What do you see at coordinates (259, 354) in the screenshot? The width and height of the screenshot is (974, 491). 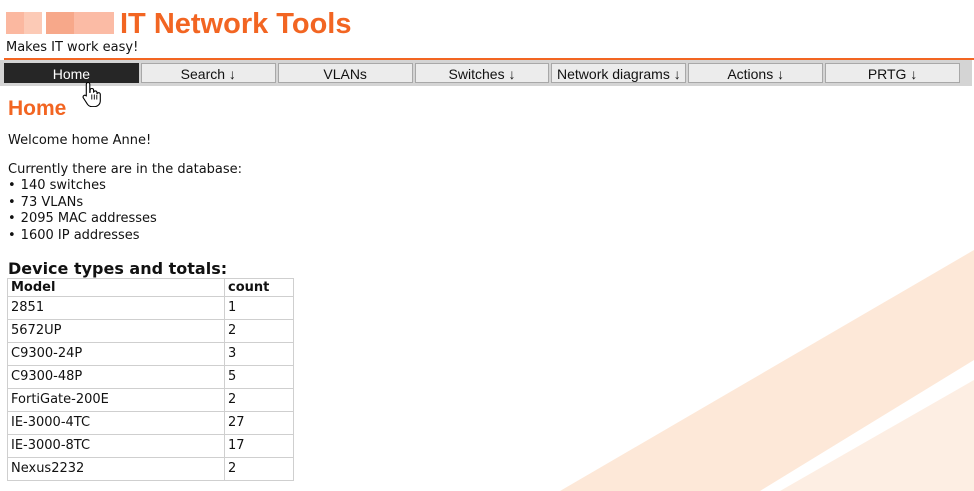 I see `count-cell: 3` at bounding box center [259, 354].